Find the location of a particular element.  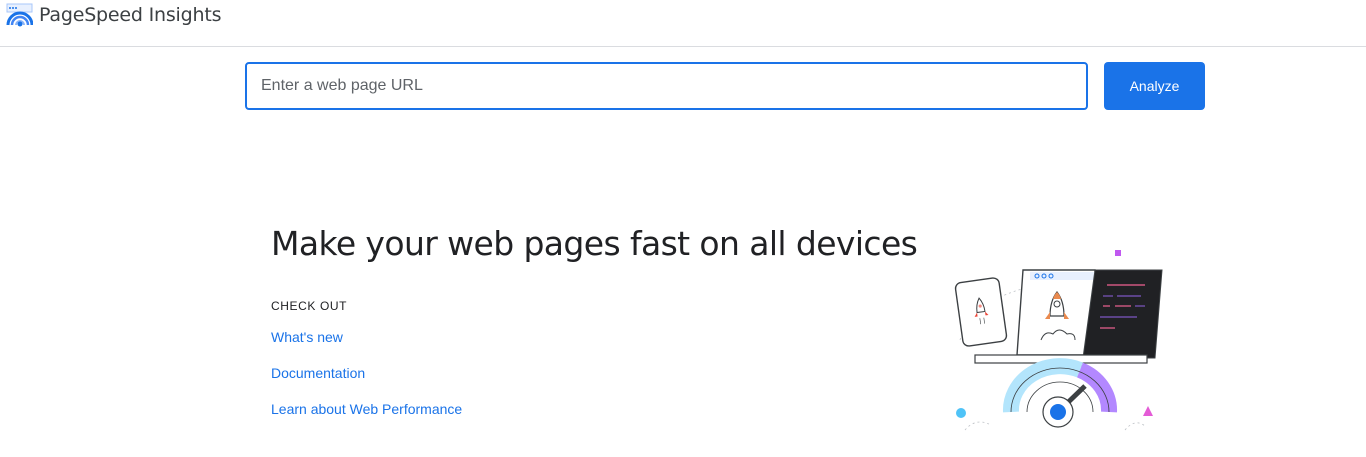

app-logo: PageSpeed Insights is located at coordinates (113, 15).